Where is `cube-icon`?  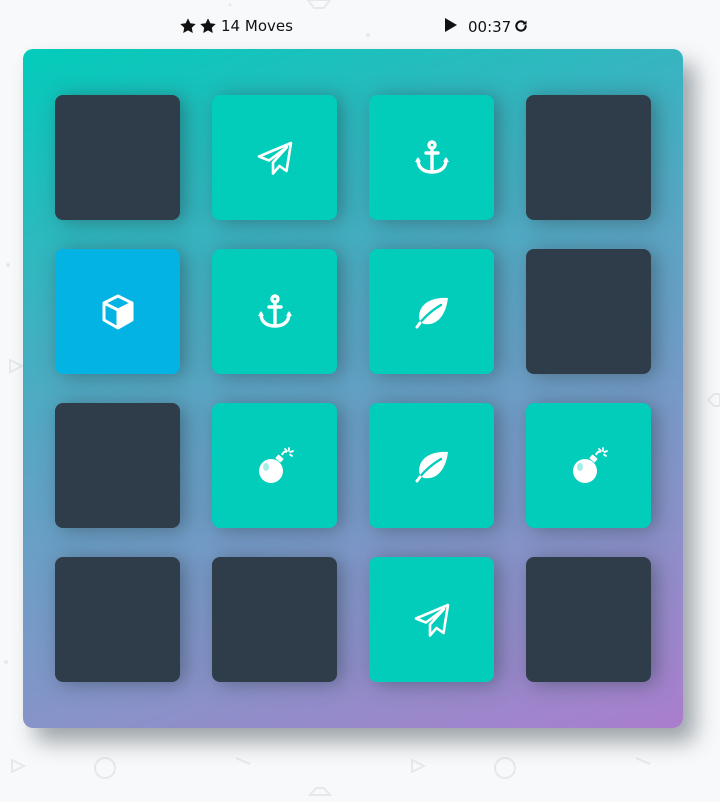
cube-icon is located at coordinates (118, 312).